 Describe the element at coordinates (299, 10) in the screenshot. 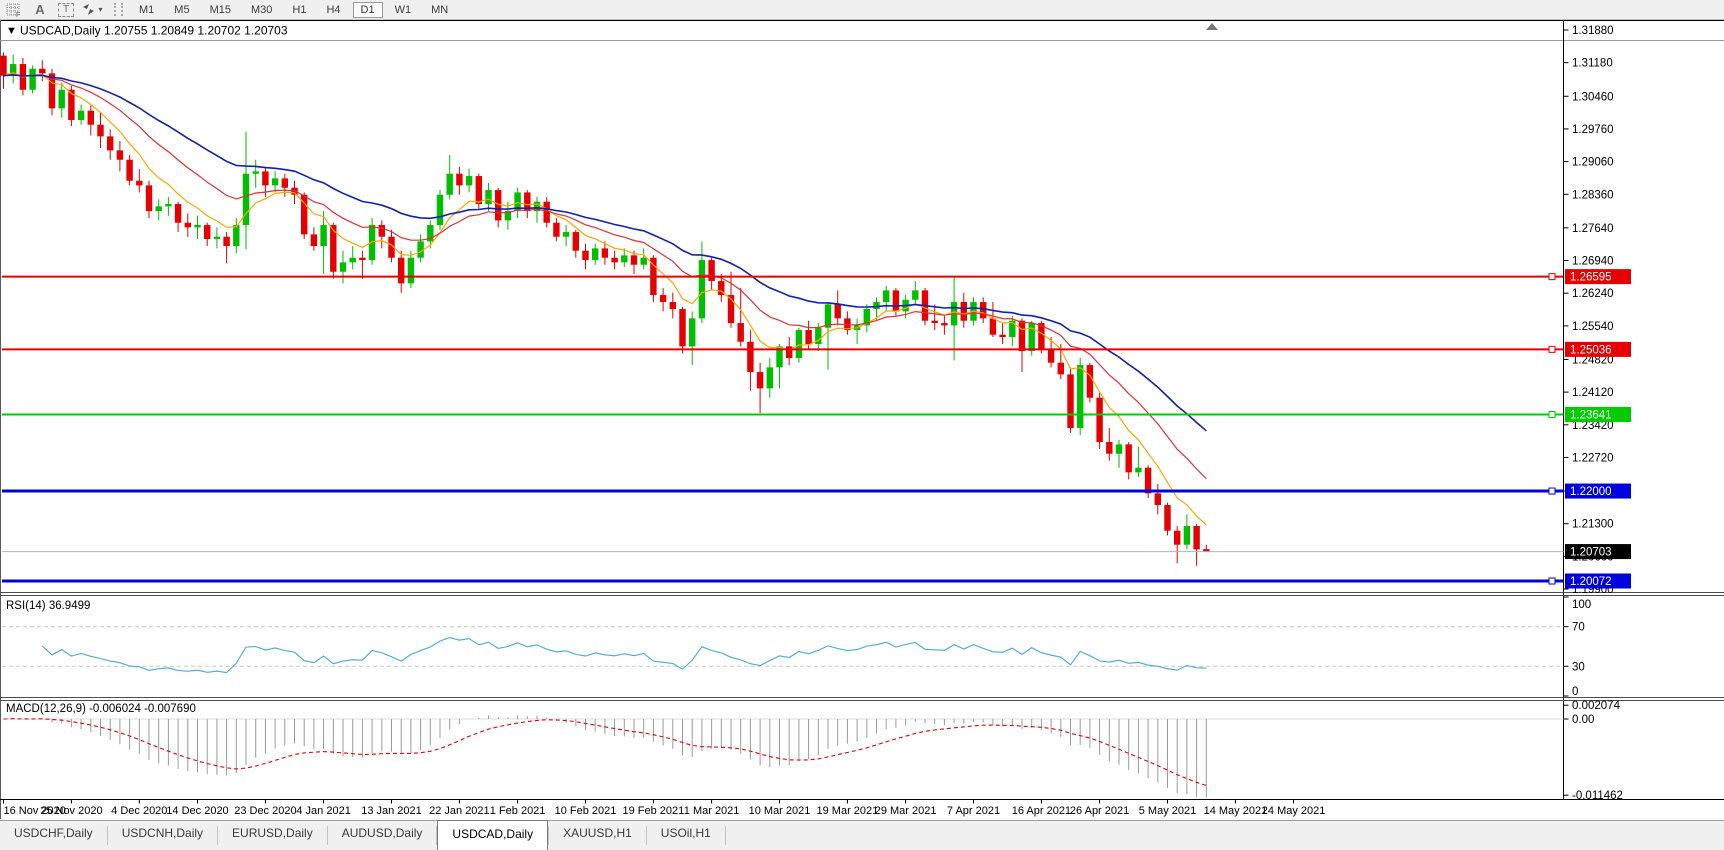

I see `timeframe-button-h1: H1` at that location.